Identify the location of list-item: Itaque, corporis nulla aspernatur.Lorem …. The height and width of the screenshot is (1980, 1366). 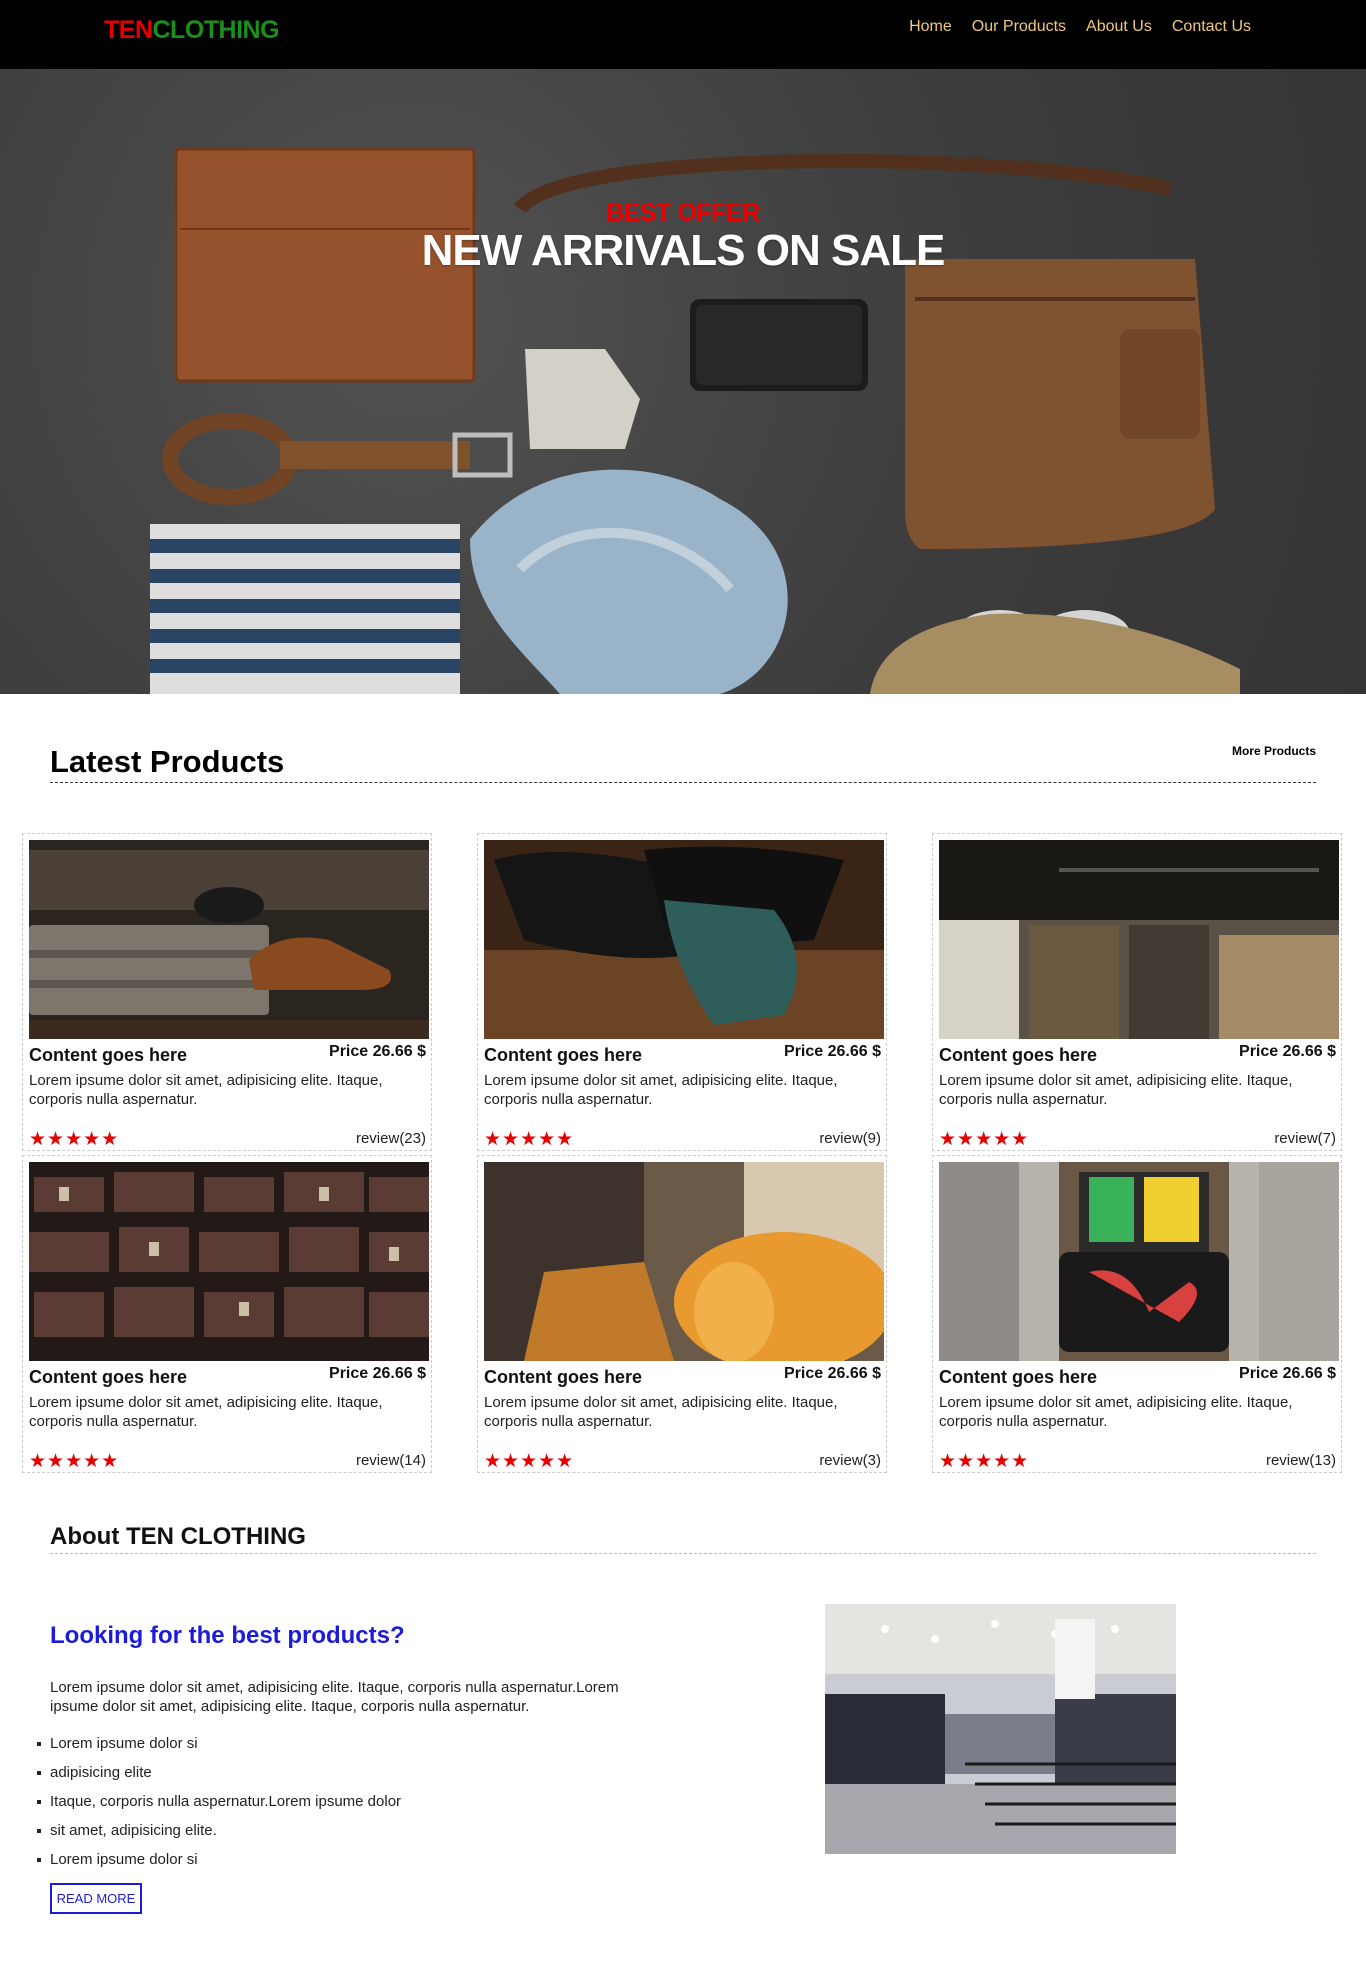
(218, 1801).